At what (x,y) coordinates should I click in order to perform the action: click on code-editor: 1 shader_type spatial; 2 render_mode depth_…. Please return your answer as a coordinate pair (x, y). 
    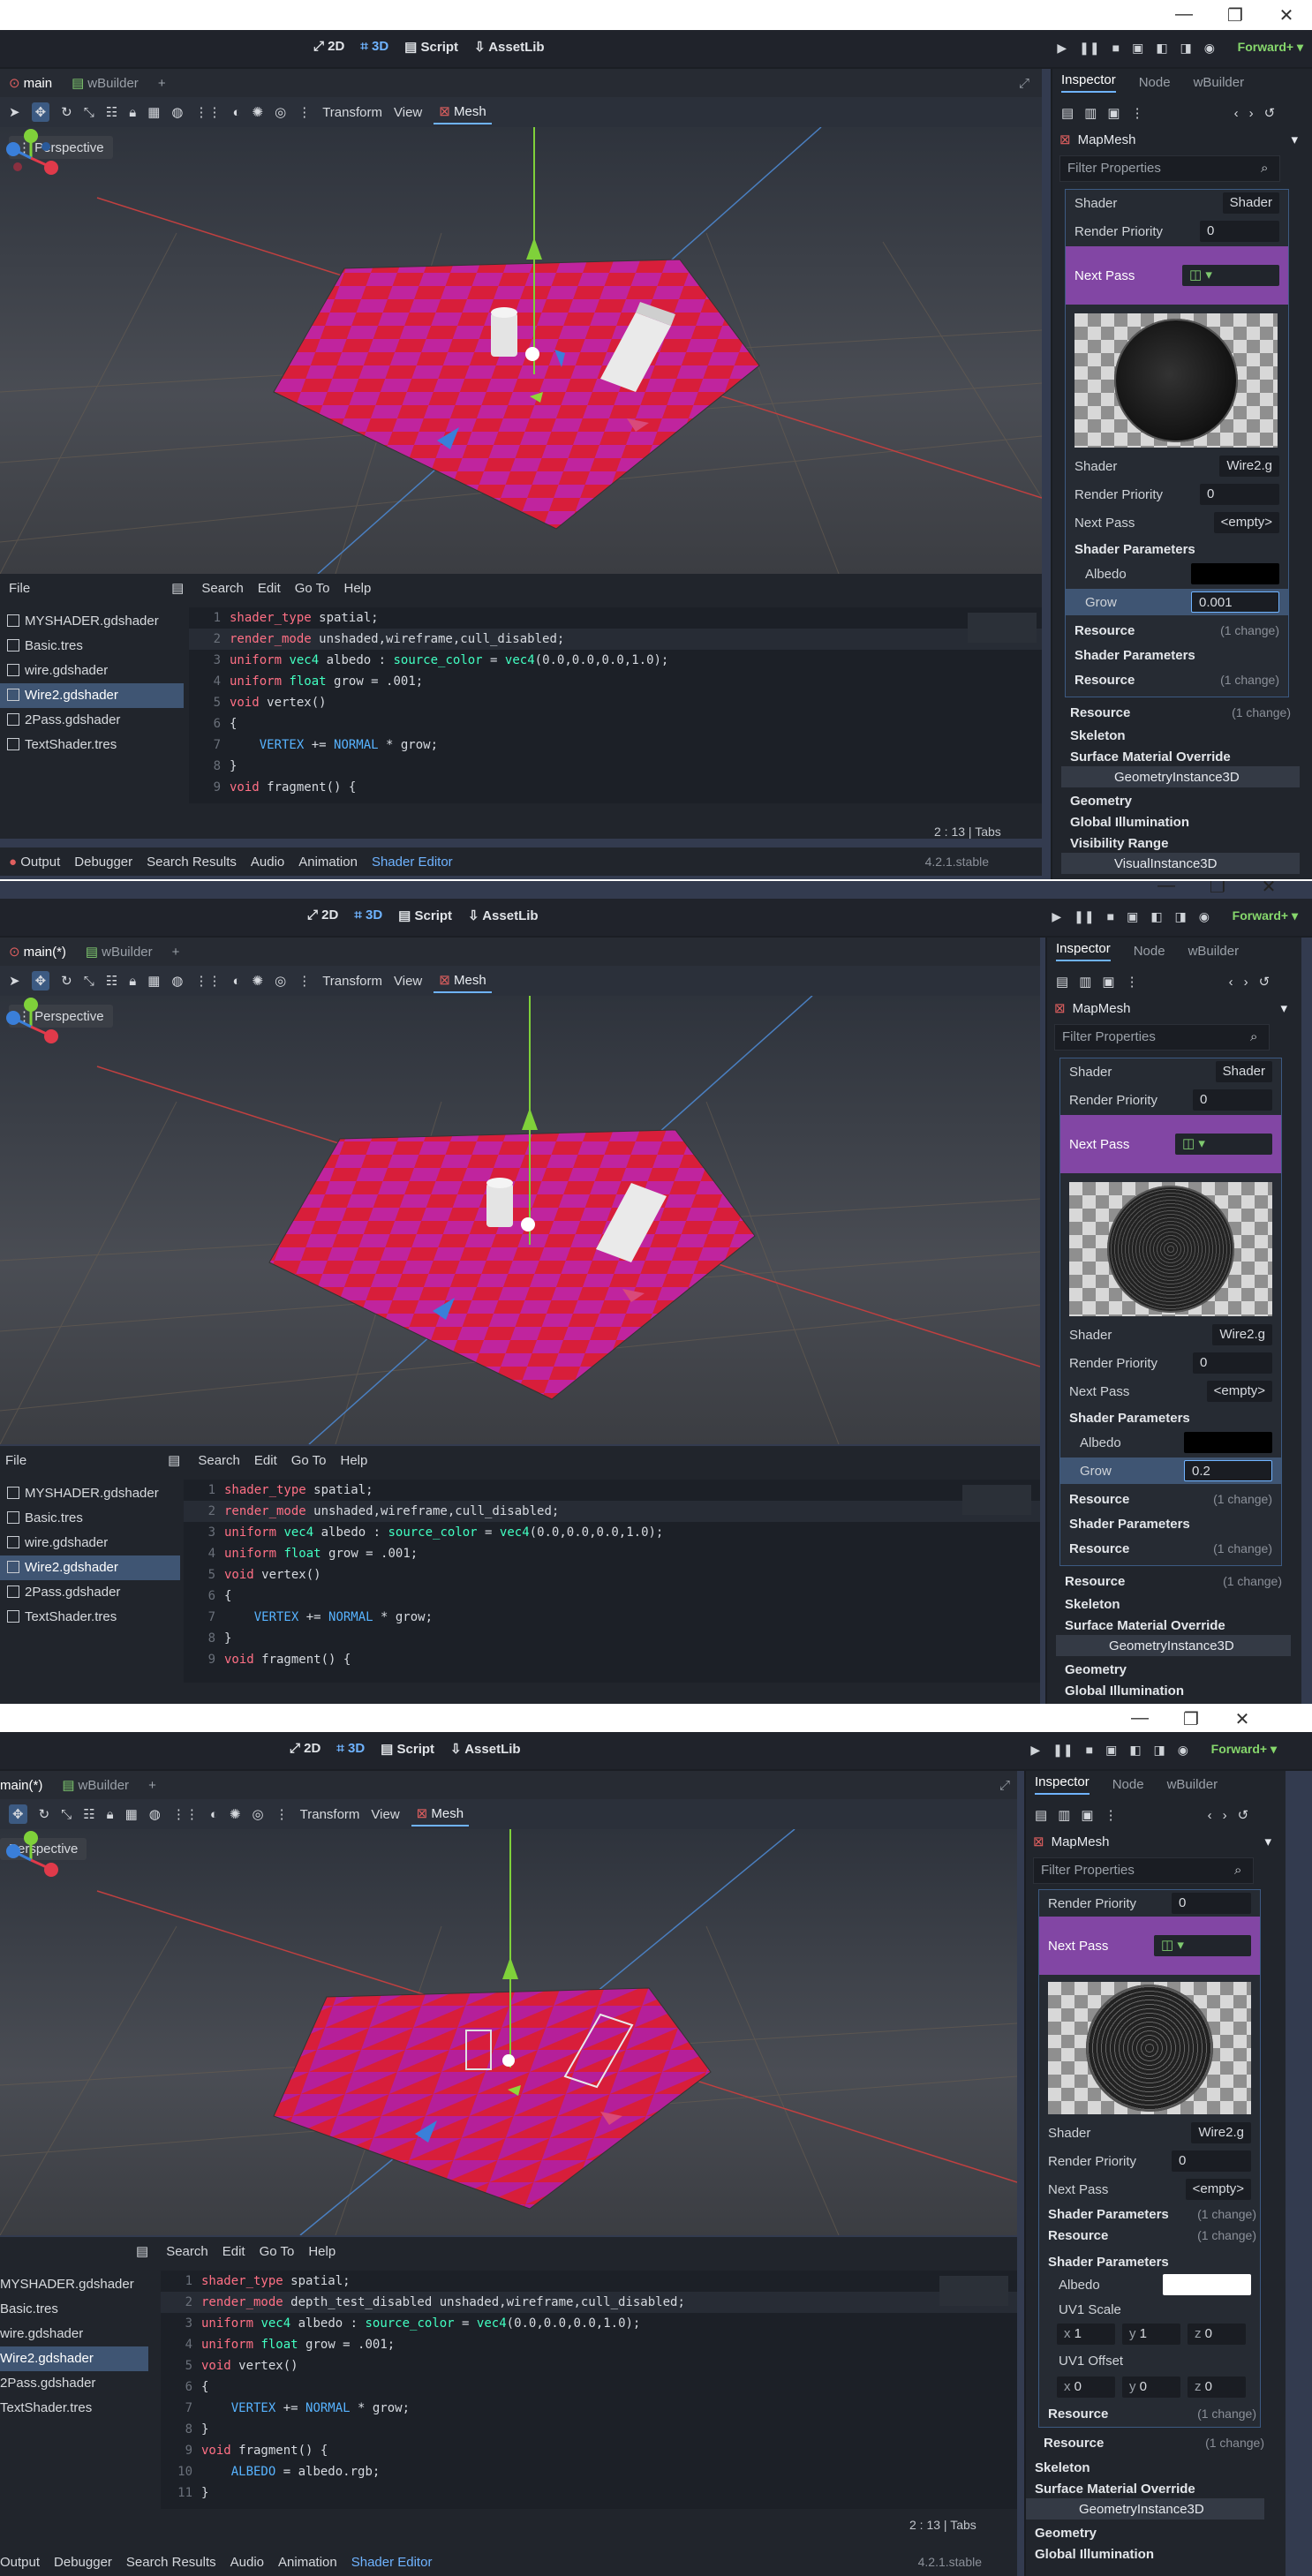
    Looking at the image, I should click on (589, 2390).